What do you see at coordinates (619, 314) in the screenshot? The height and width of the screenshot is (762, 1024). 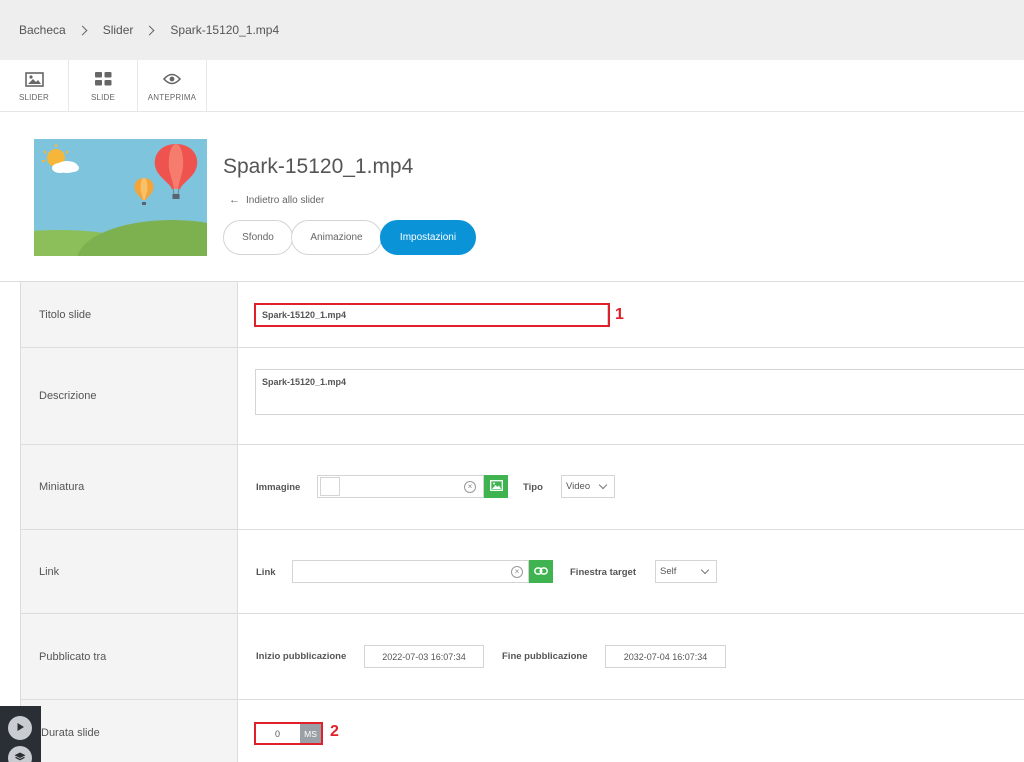 I see `annotation-marker-1: 1` at bounding box center [619, 314].